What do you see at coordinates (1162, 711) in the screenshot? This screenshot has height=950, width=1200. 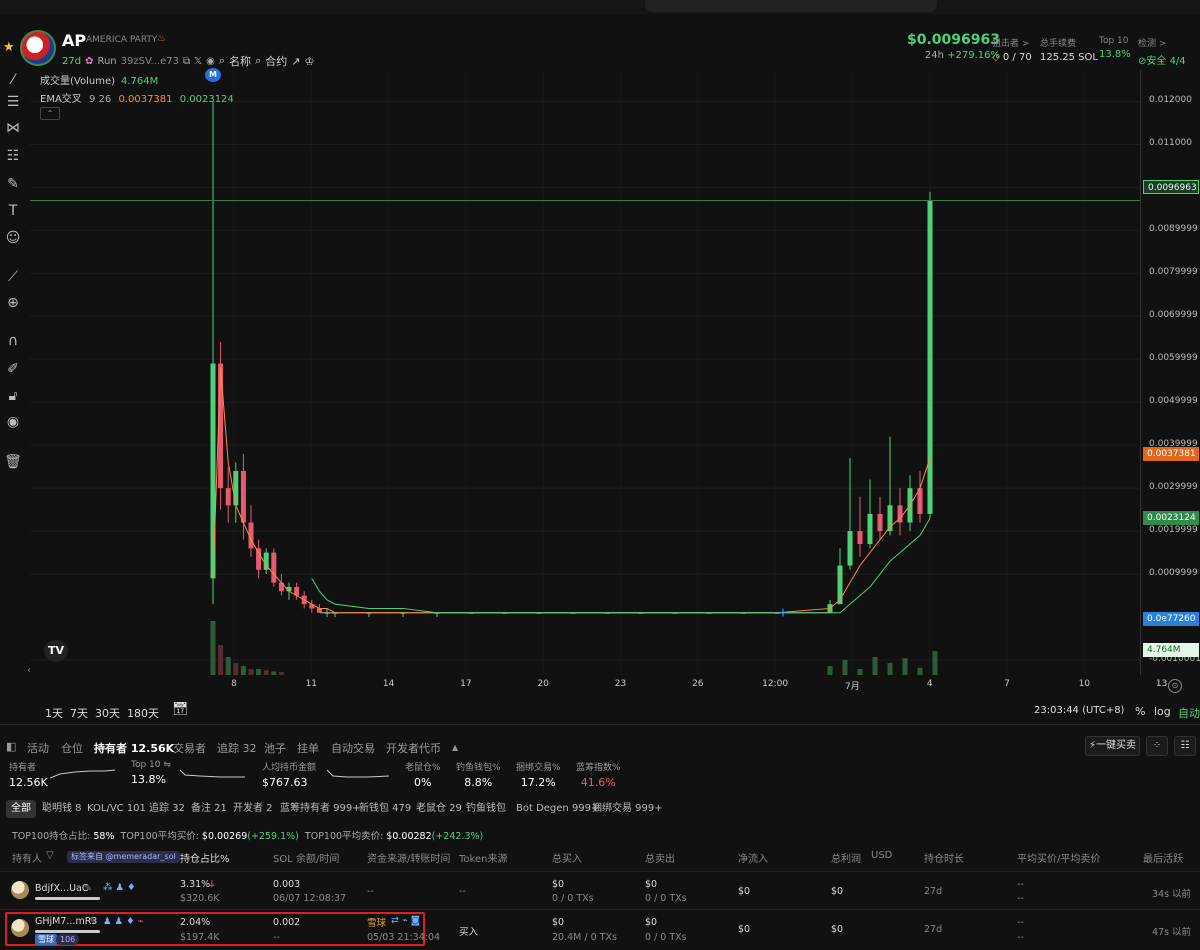 I see `log-scale: log` at bounding box center [1162, 711].